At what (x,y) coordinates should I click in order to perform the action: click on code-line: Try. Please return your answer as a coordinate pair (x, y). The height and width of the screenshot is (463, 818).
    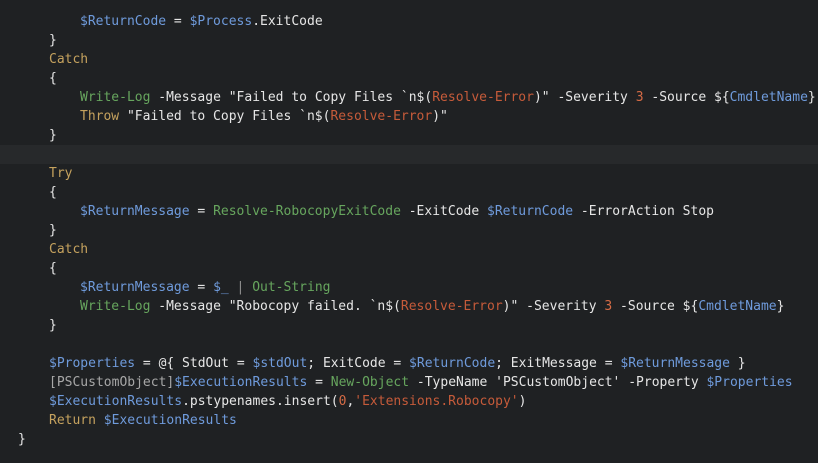
    Looking at the image, I should click on (409, 173).